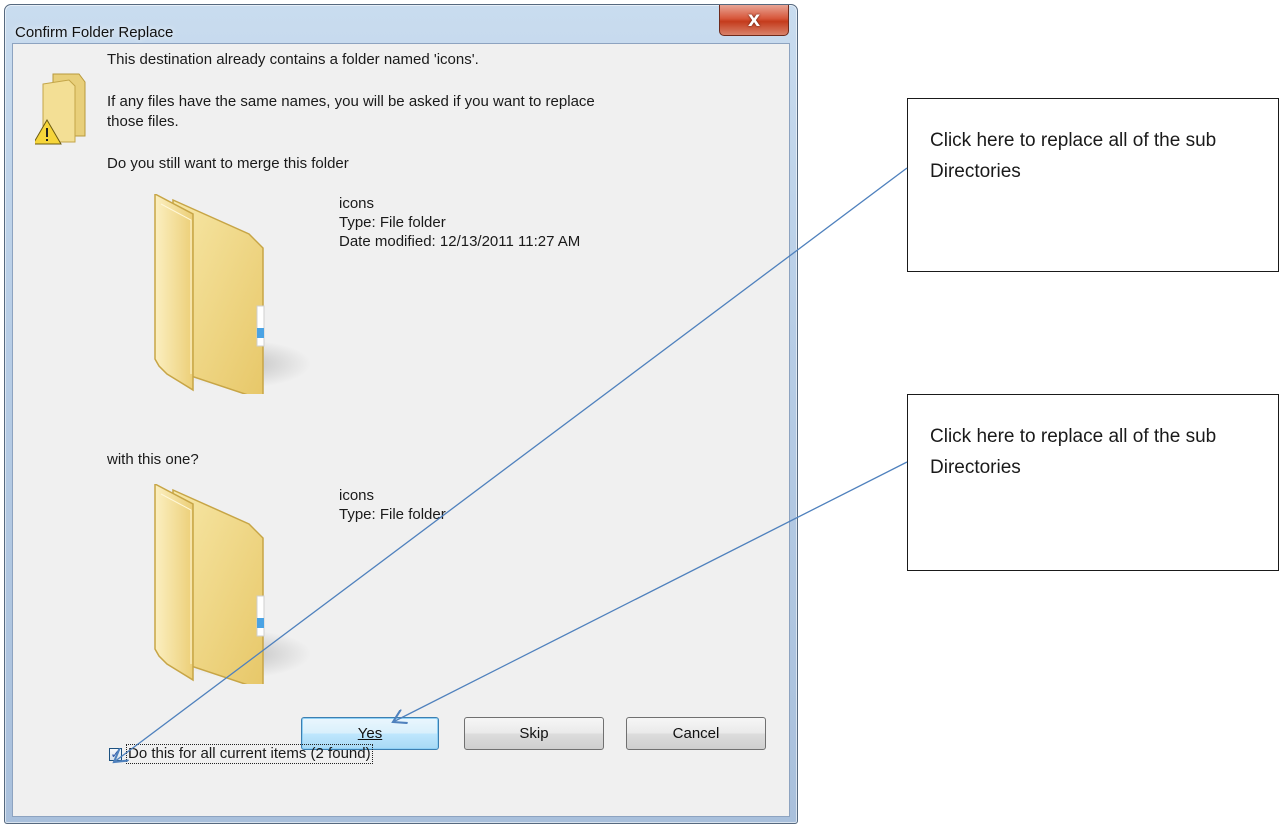 Image resolution: width=1279 pixels, height=828 pixels. Describe the element at coordinates (228, 163) in the screenshot. I see `message-question: Do you still want to merge this folder` at that location.